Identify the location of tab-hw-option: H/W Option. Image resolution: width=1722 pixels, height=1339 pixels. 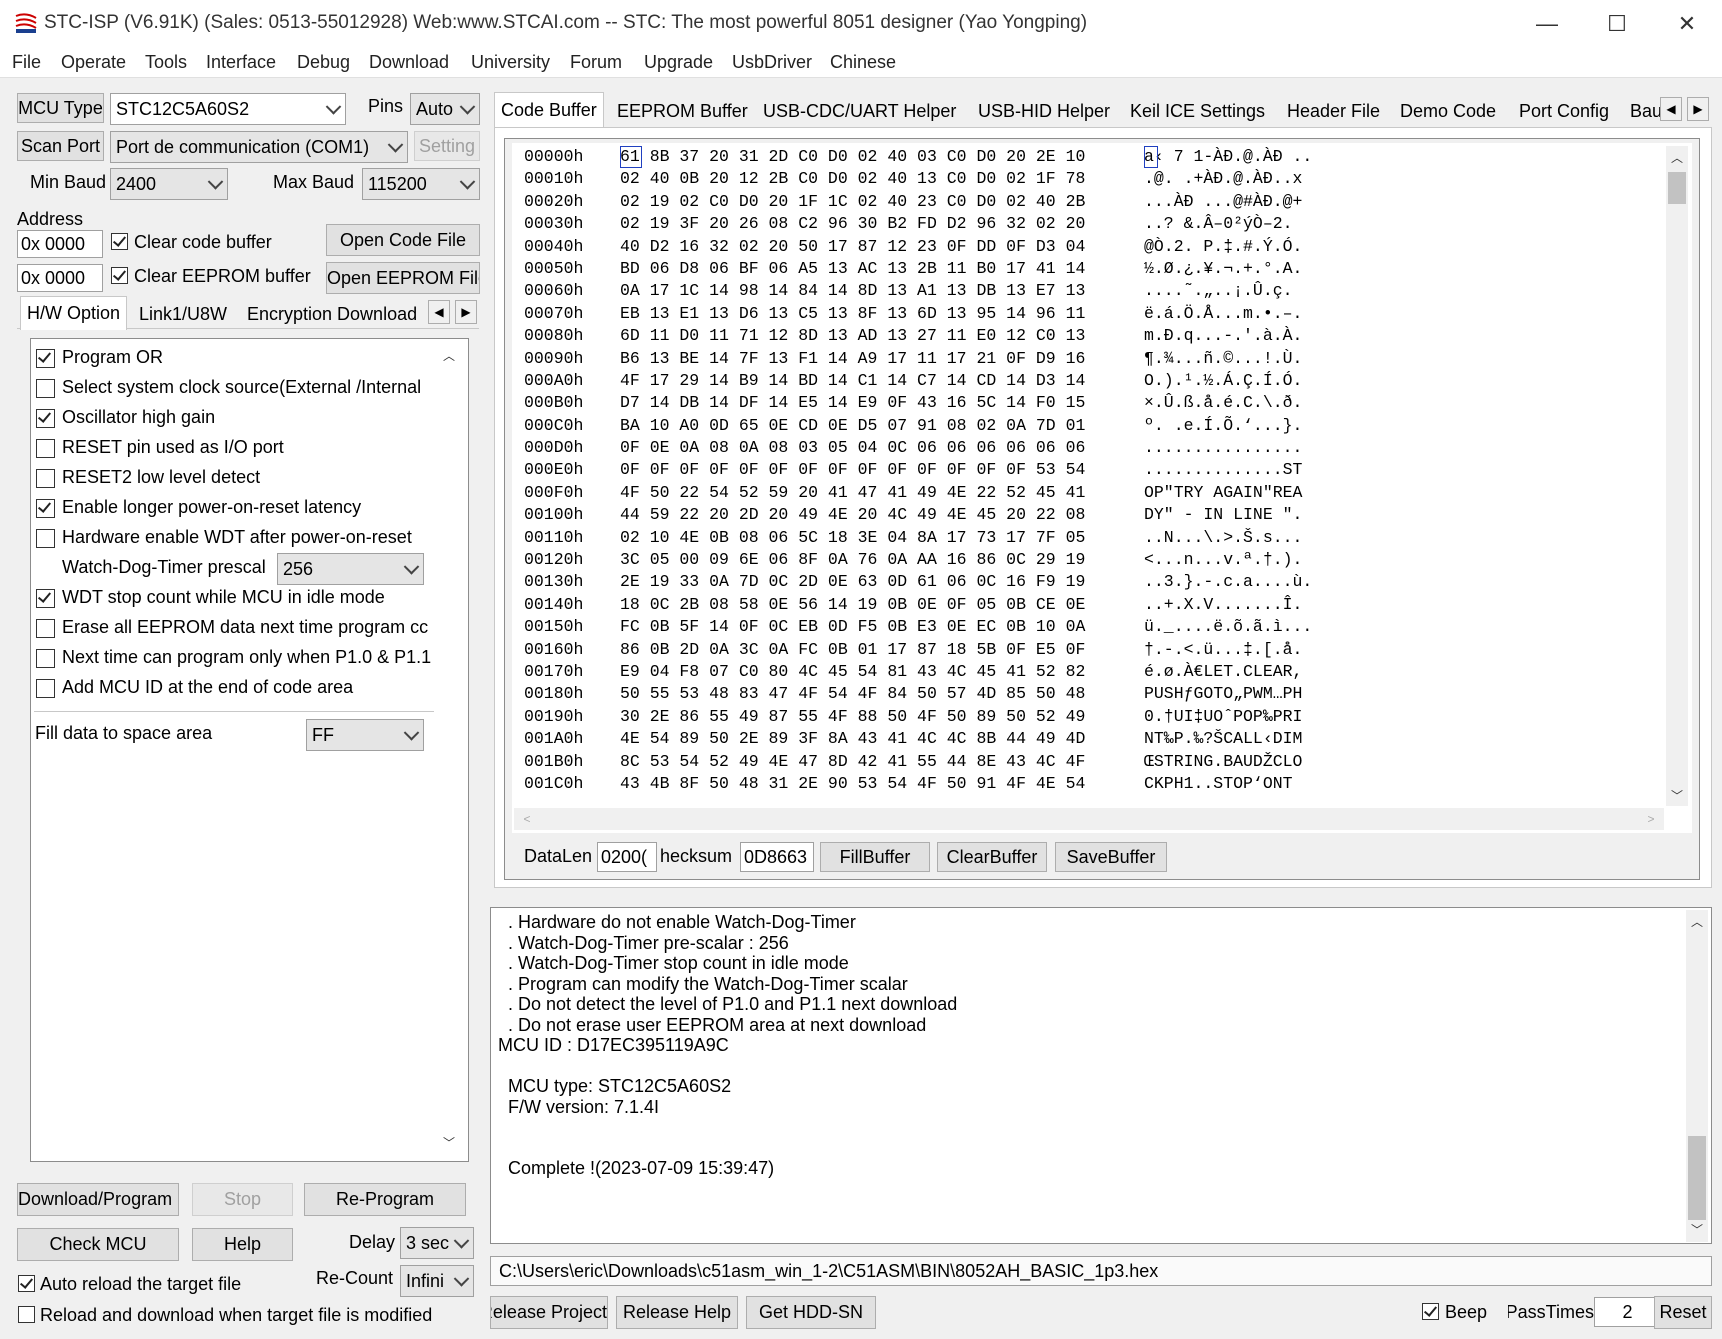
(74, 313).